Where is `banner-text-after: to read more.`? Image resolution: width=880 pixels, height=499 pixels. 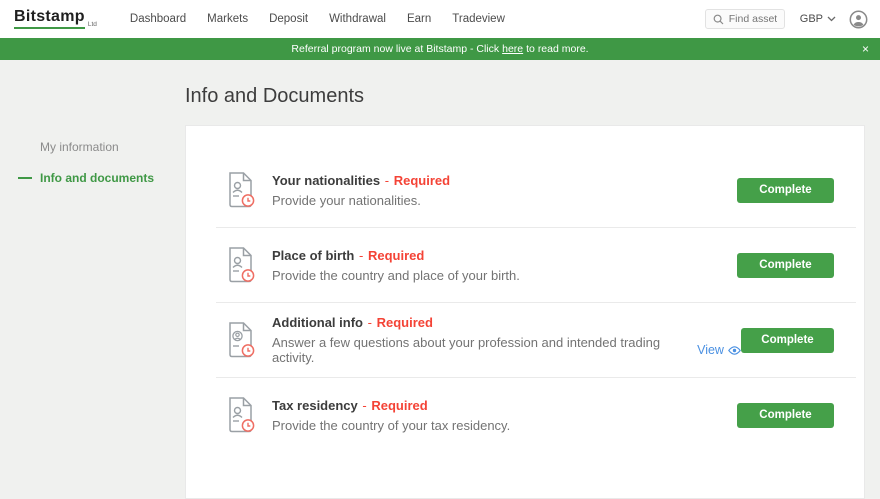
banner-text-after: to read more. is located at coordinates (557, 49).